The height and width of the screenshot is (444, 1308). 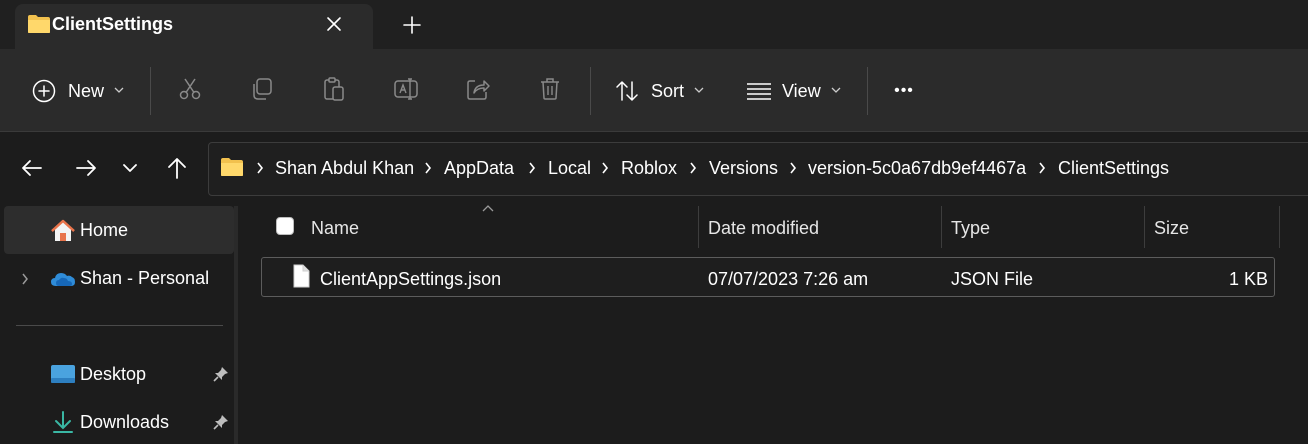 I want to click on new-label: New, so click(x=86, y=91).